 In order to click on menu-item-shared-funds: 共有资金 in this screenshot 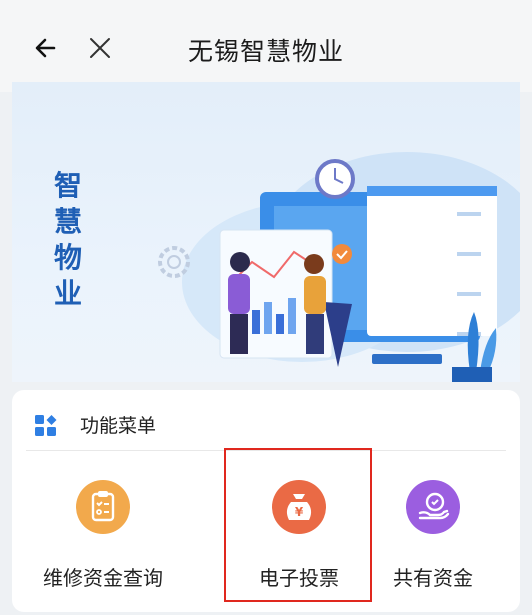, I will do `click(433, 526)`.